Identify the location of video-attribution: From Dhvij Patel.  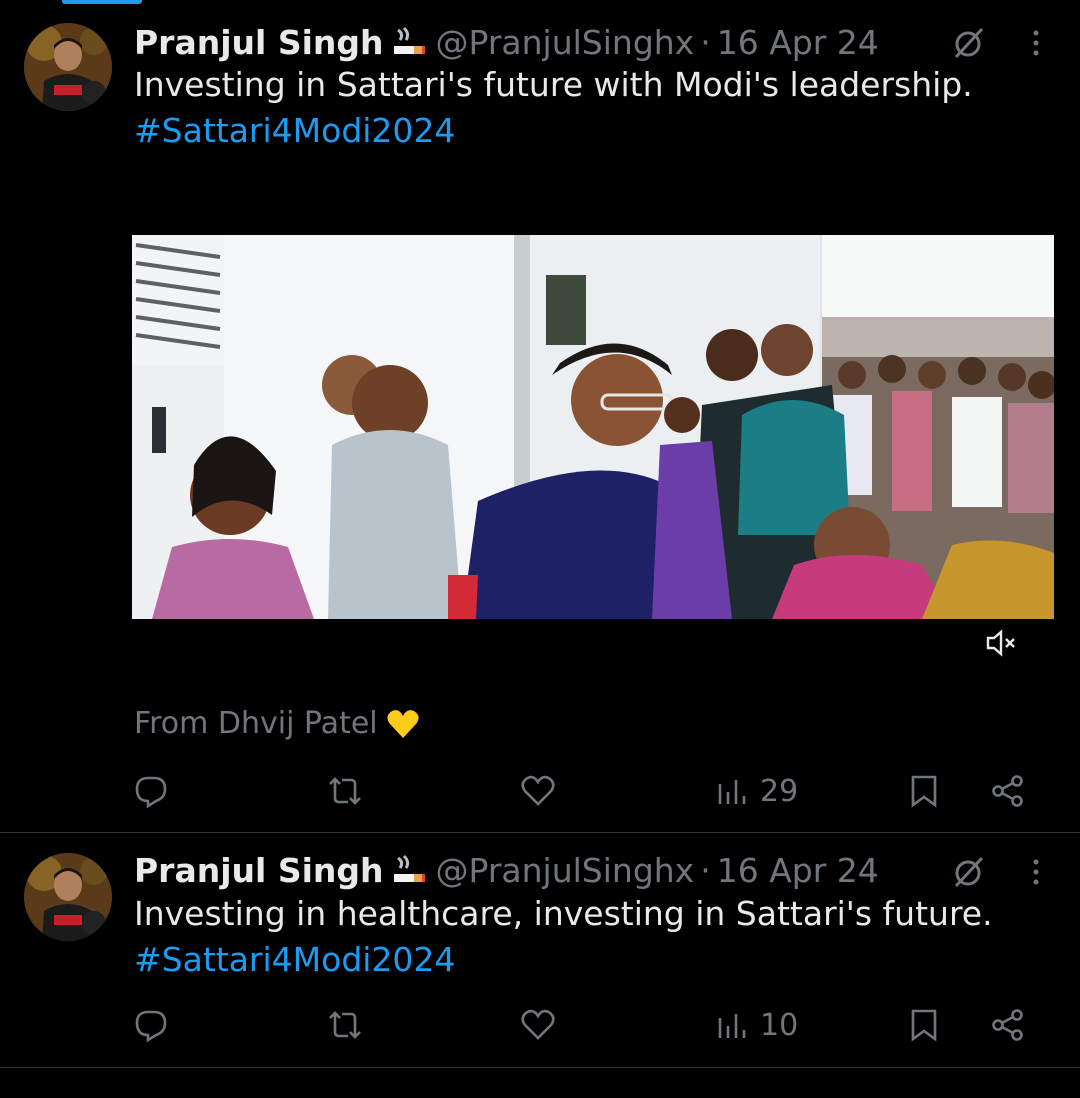
(277, 723).